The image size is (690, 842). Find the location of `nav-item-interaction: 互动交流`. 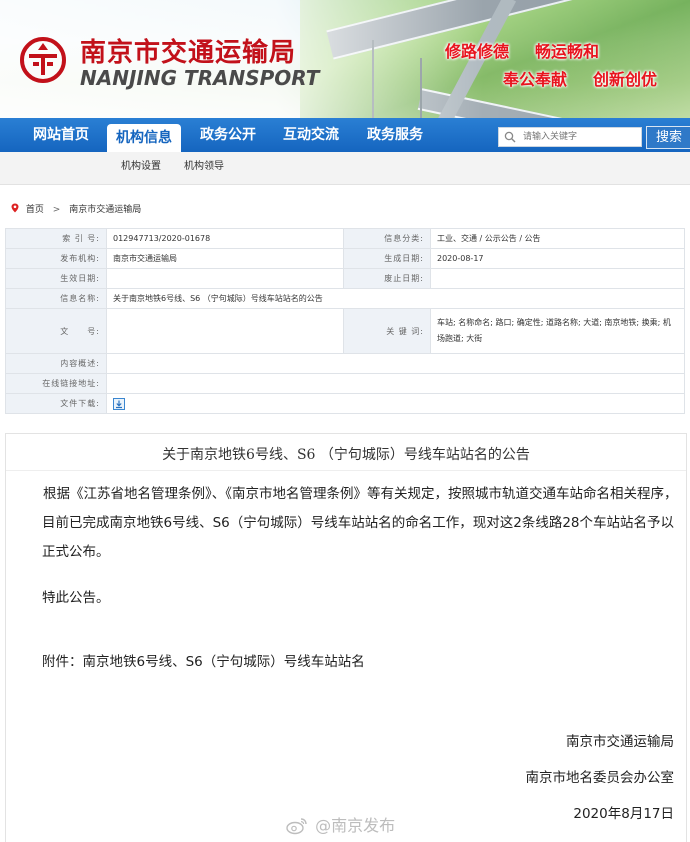

nav-item-interaction: 互动交流 is located at coordinates (311, 135).